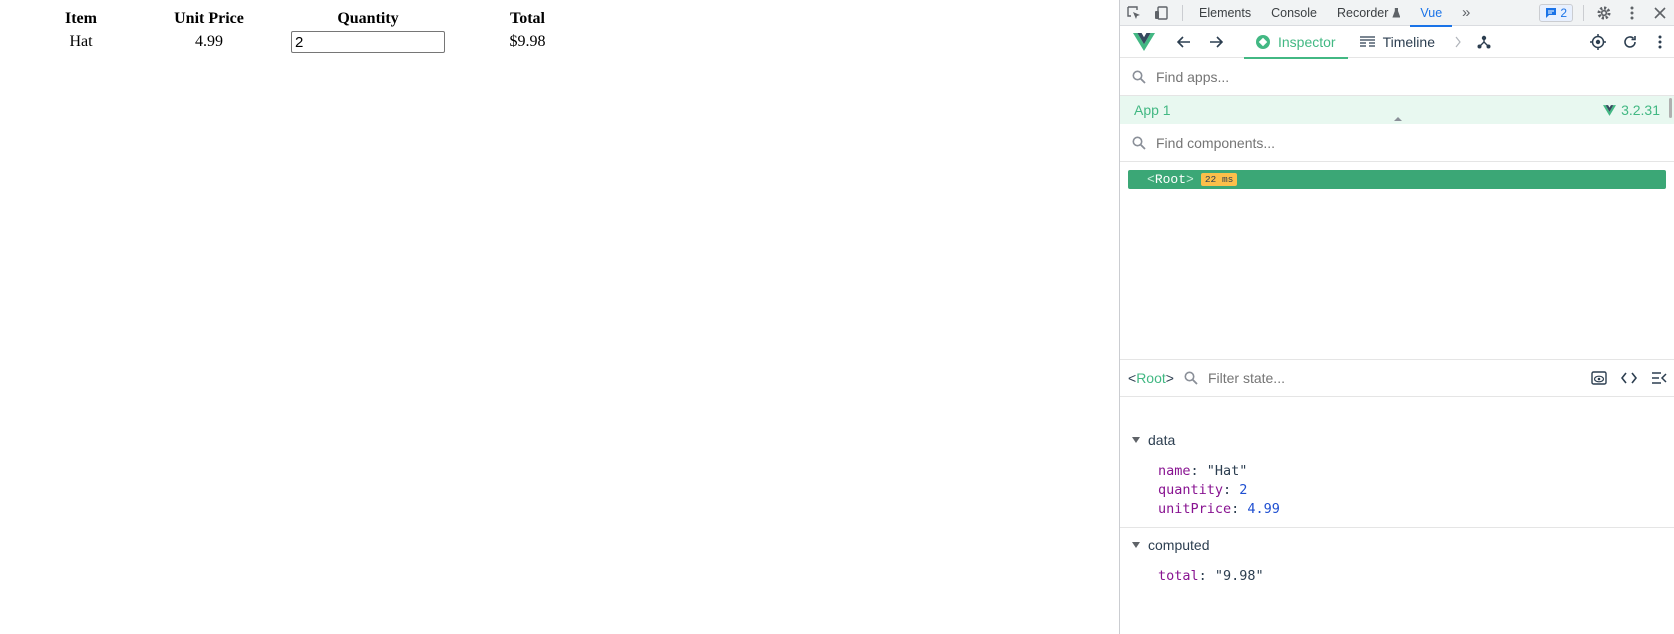  What do you see at coordinates (81, 18) in the screenshot?
I see `header-item: Item` at bounding box center [81, 18].